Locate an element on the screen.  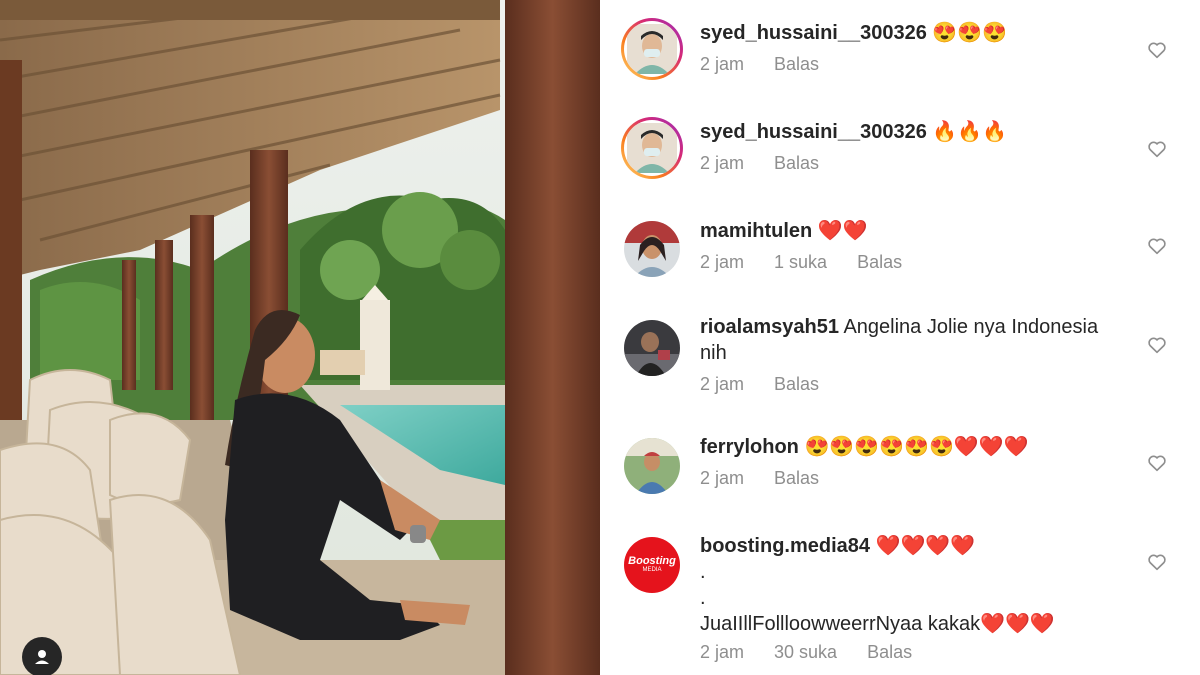
comment-likes-count: 1 suka is located at coordinates (800, 262).